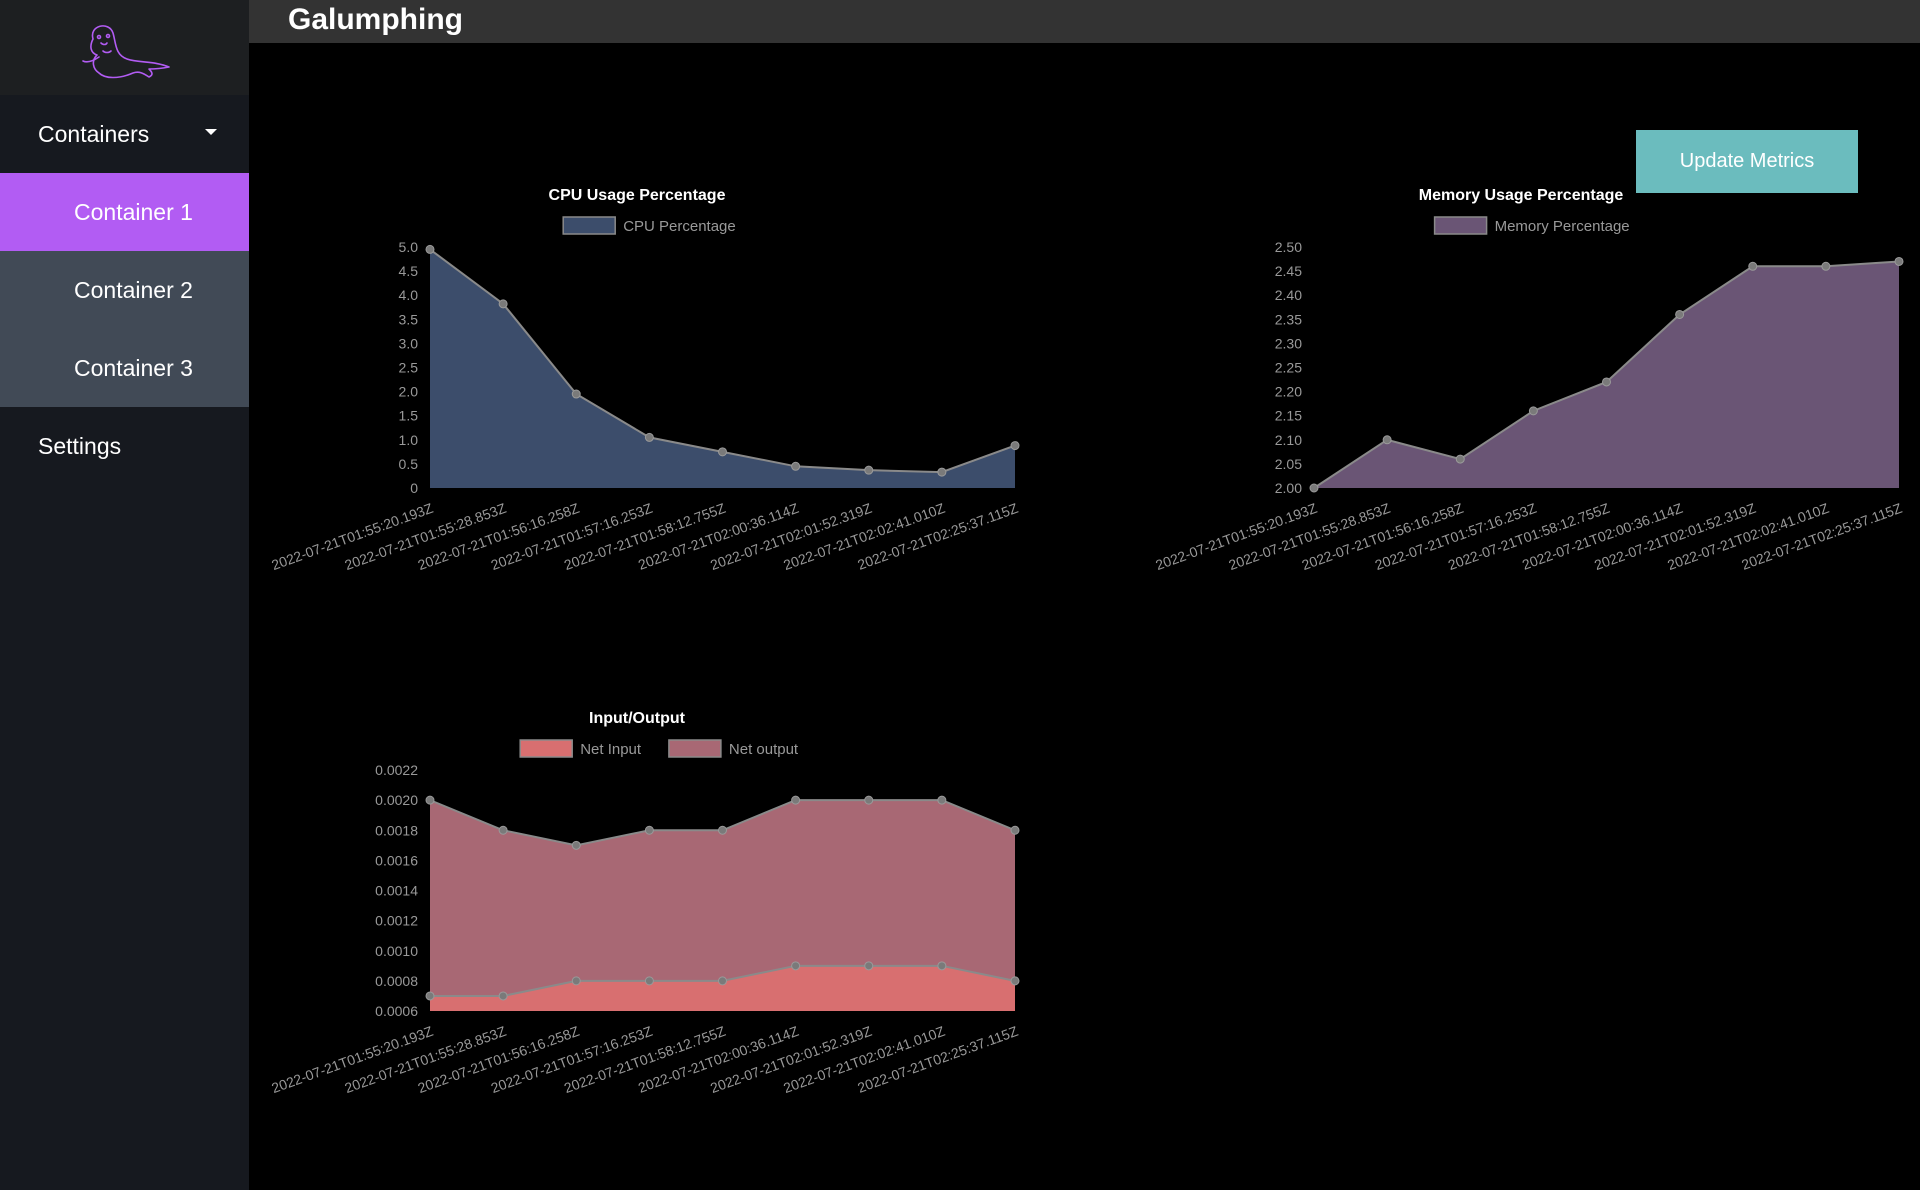 Image resolution: width=1920 pixels, height=1190 pixels. What do you see at coordinates (80, 445) in the screenshot?
I see `sidebar-item-label: Settings` at bounding box center [80, 445].